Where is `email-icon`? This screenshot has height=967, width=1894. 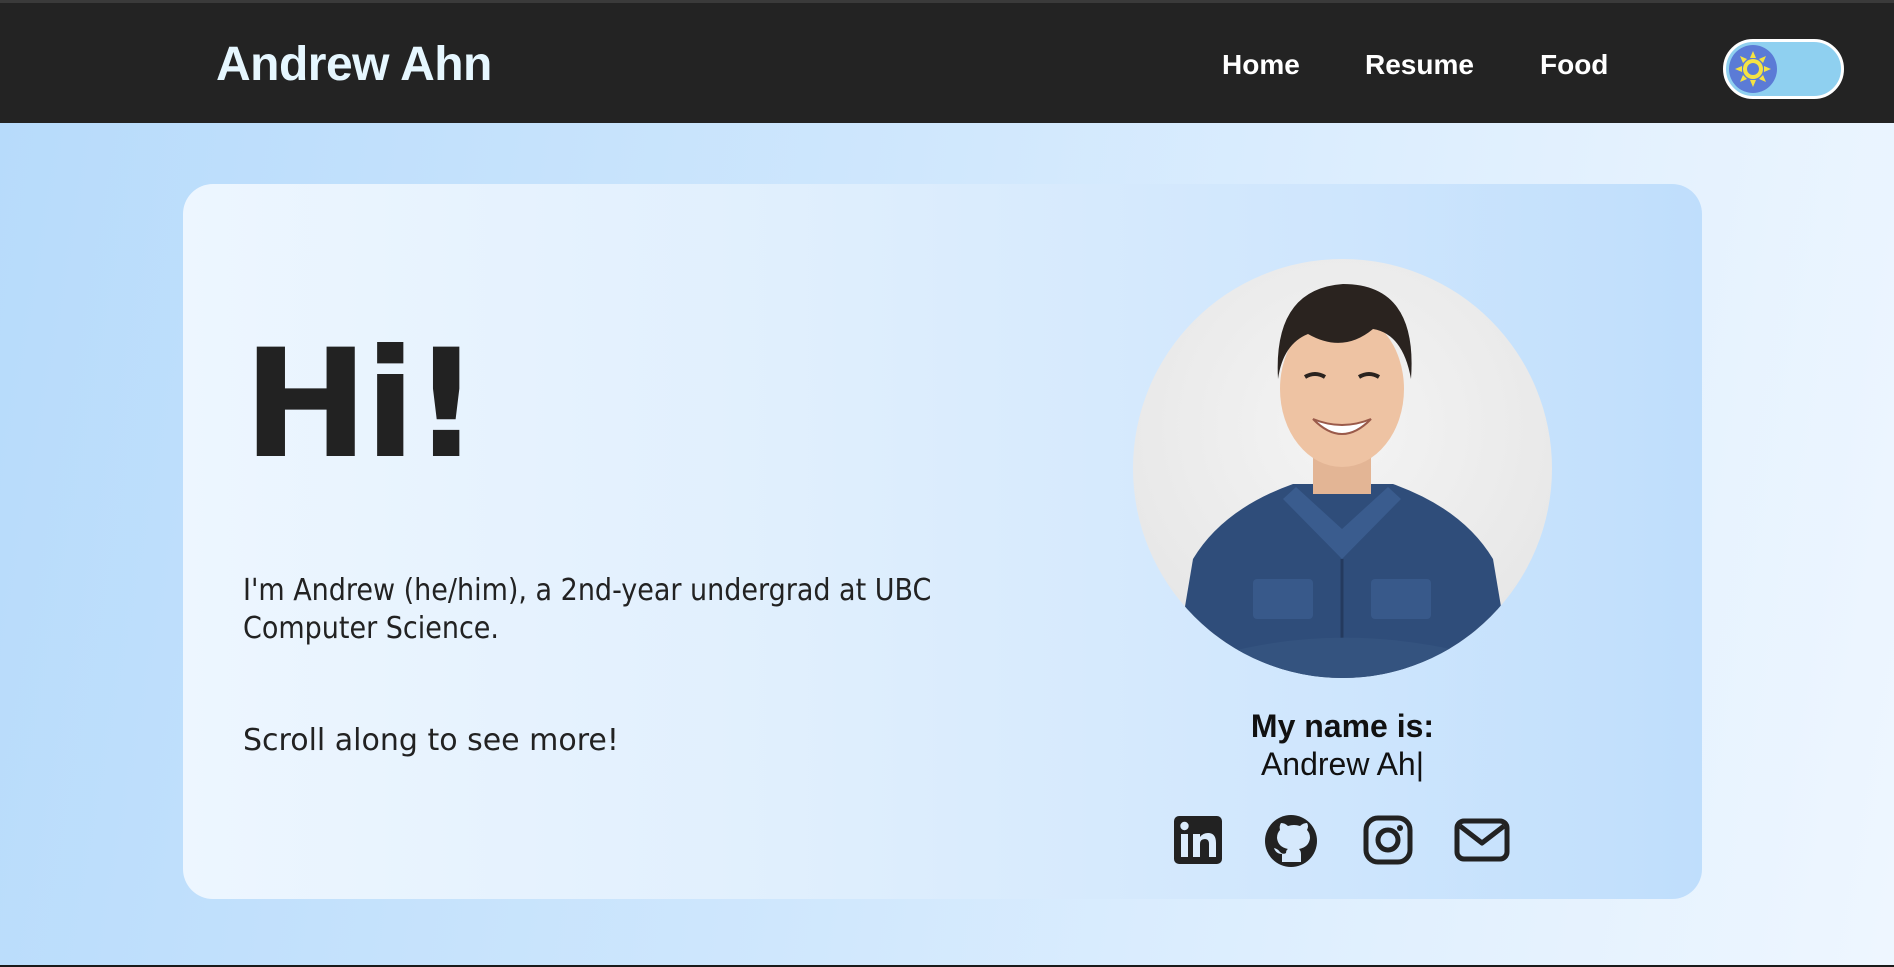
email-icon is located at coordinates (1482, 840).